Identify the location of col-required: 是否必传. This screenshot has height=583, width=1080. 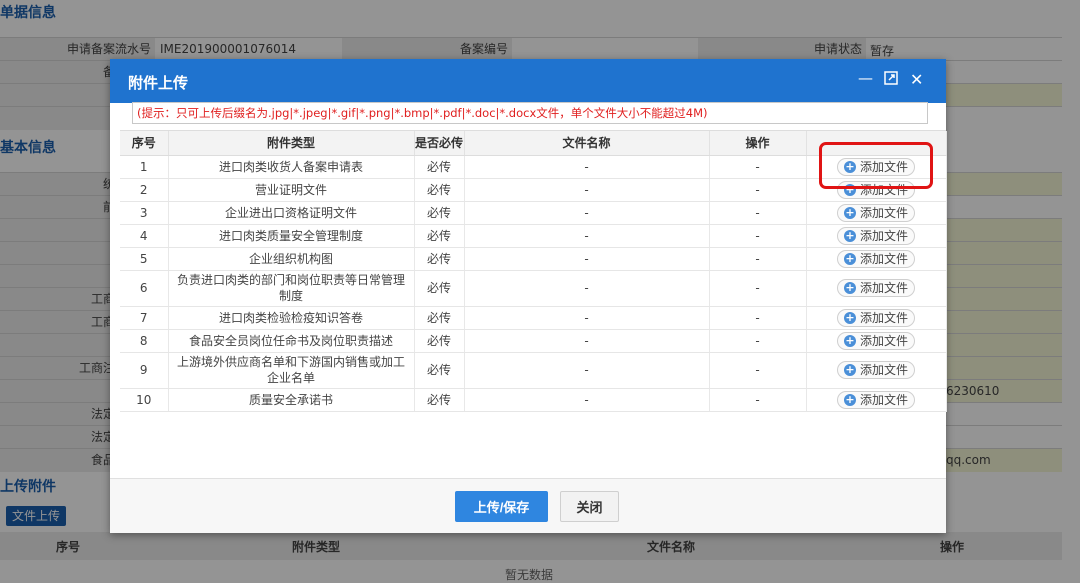
(439, 143).